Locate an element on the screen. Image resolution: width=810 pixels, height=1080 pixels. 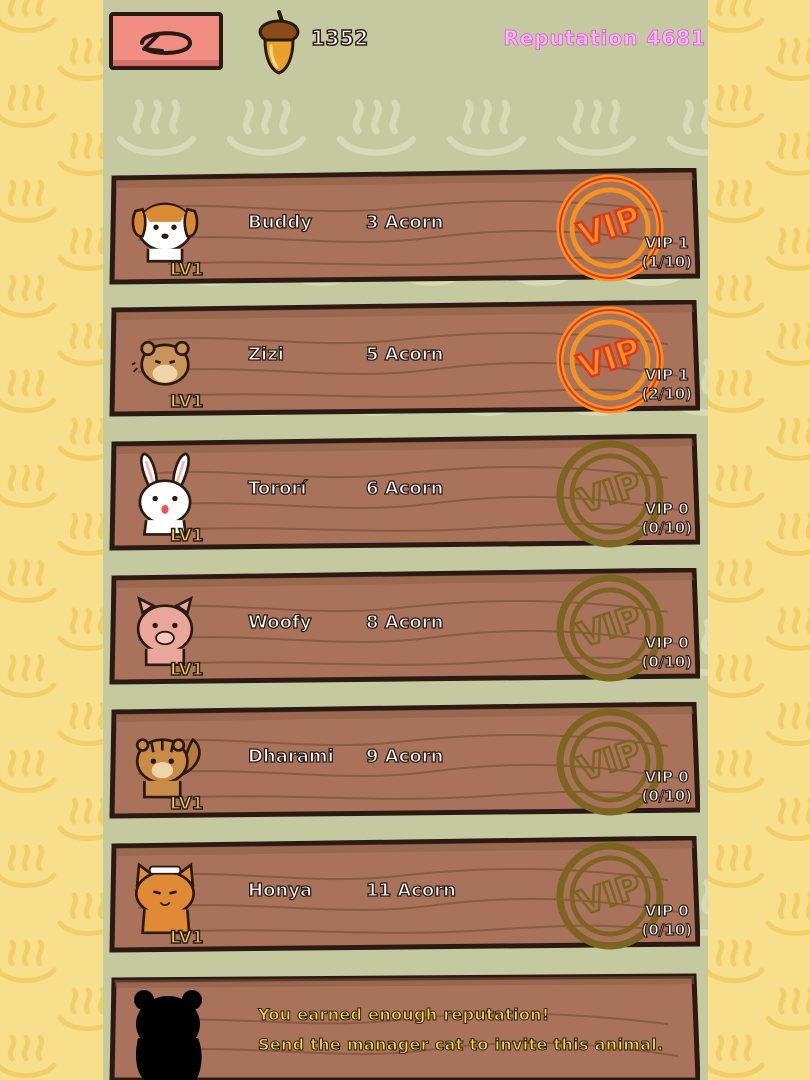
acorn-count: 1352 is located at coordinates (339, 38).